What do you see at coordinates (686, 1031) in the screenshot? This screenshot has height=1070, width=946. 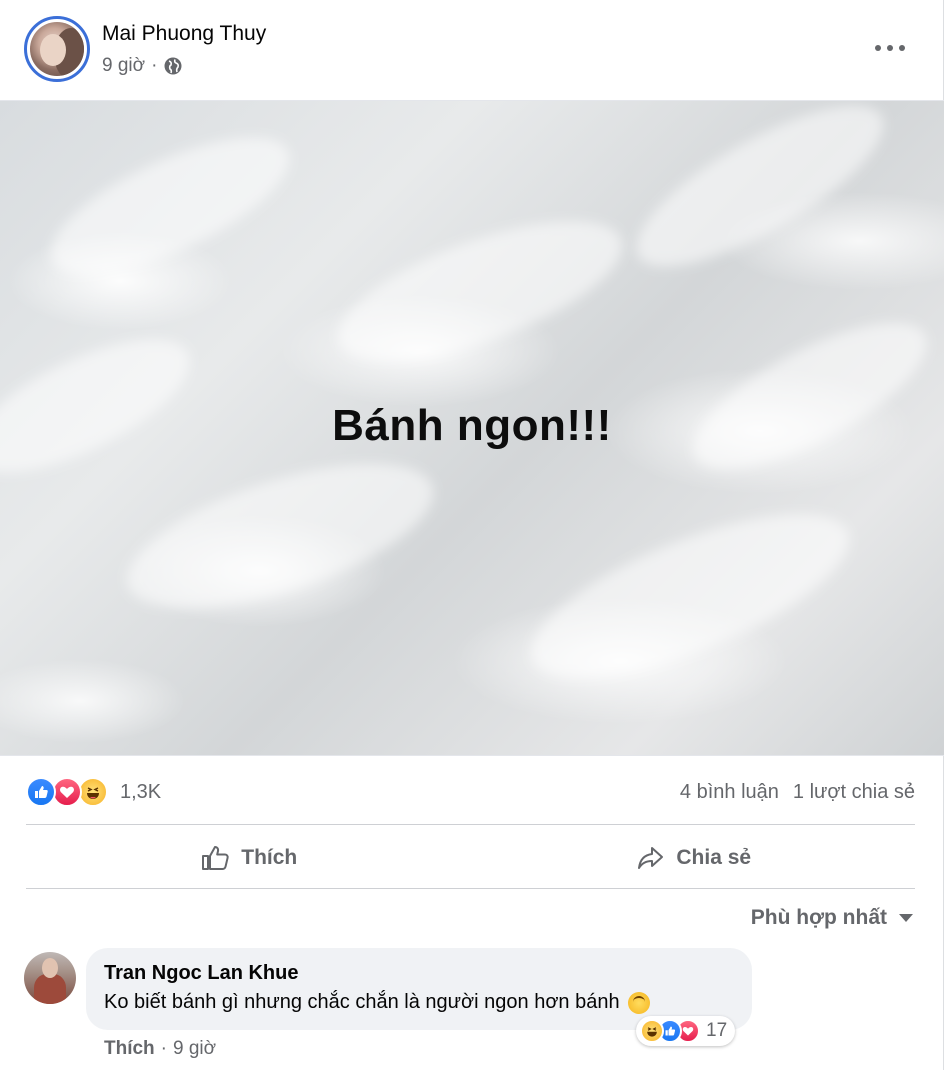 I see `comment-reactions: 17` at bounding box center [686, 1031].